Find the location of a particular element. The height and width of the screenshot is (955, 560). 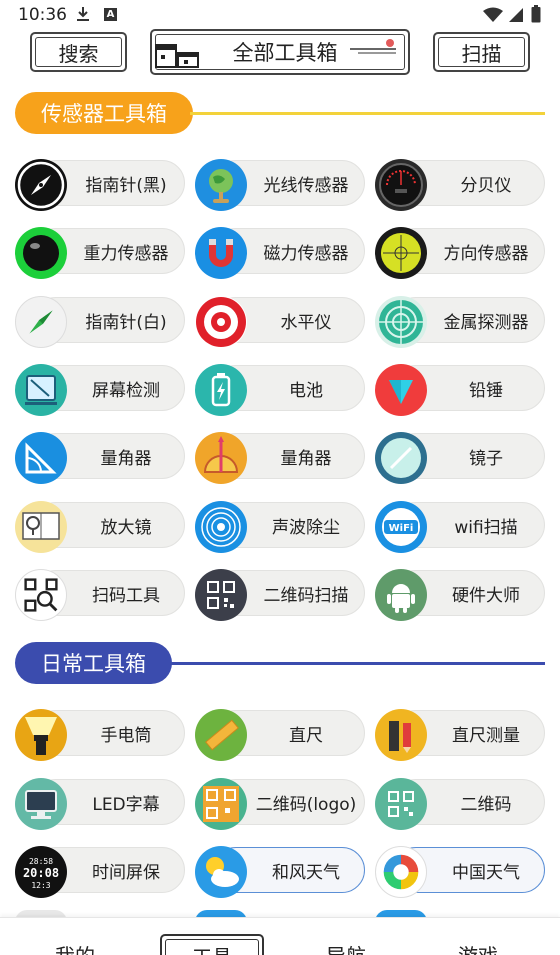

tool-protractor-2: 量角器 is located at coordinates (280, 458).